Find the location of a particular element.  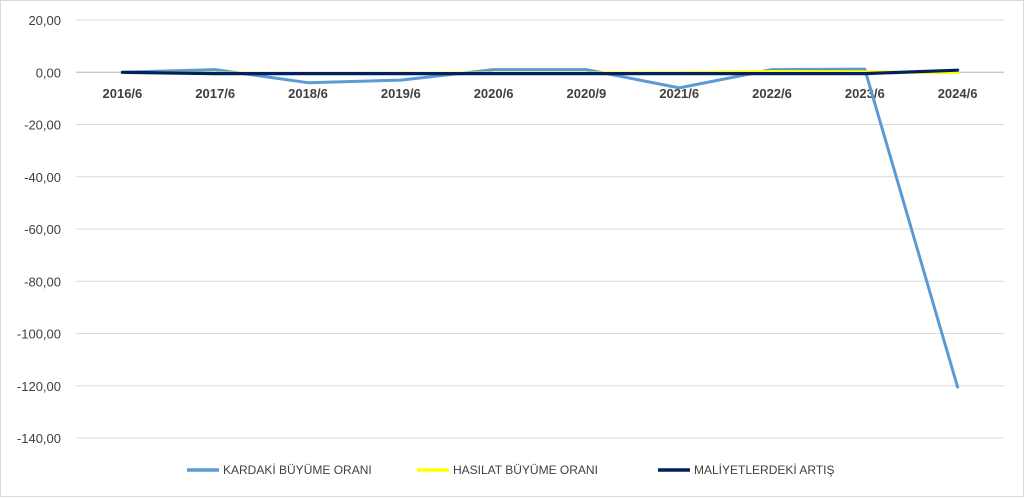

x-tick-label: 2018/6 is located at coordinates (308, 93).